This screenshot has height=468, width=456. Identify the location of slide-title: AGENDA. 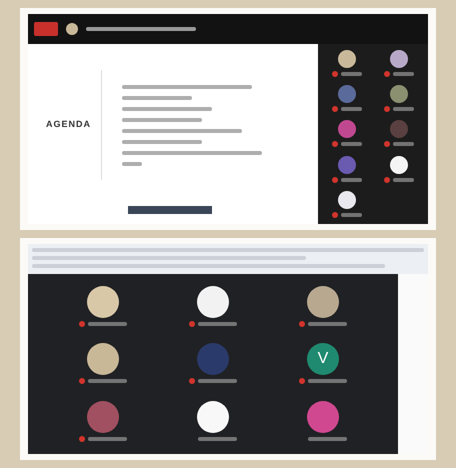
(74, 125).